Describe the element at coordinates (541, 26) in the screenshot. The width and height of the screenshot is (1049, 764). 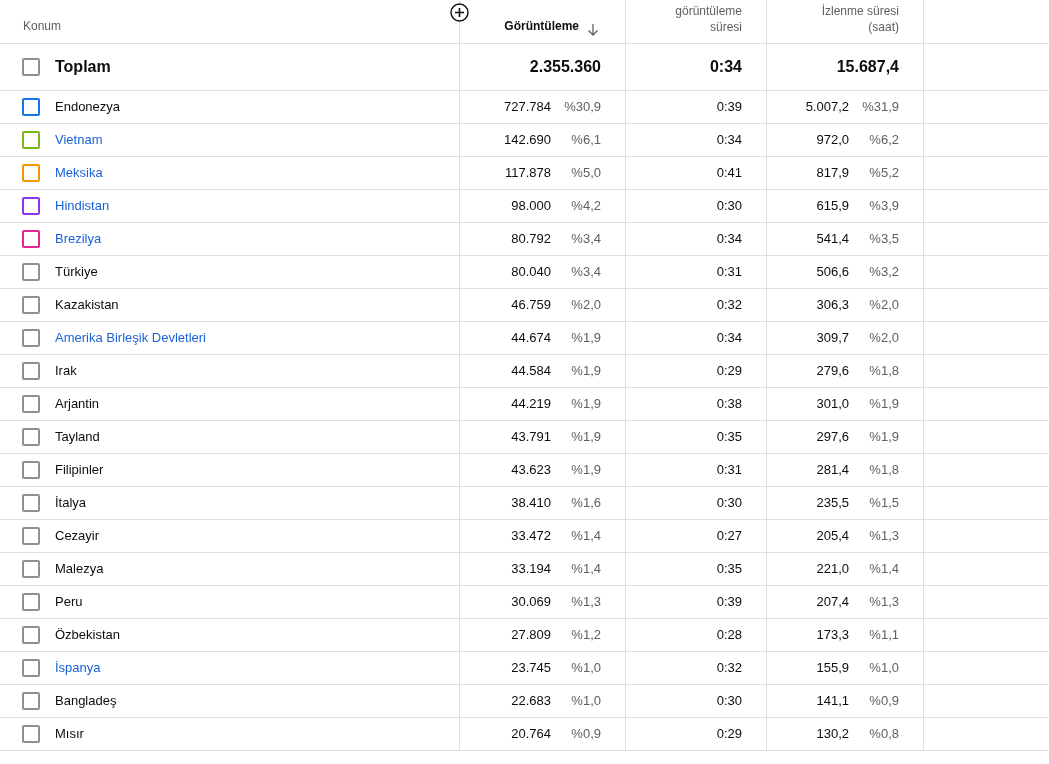
I see `column-header: Görüntüleme` at that location.